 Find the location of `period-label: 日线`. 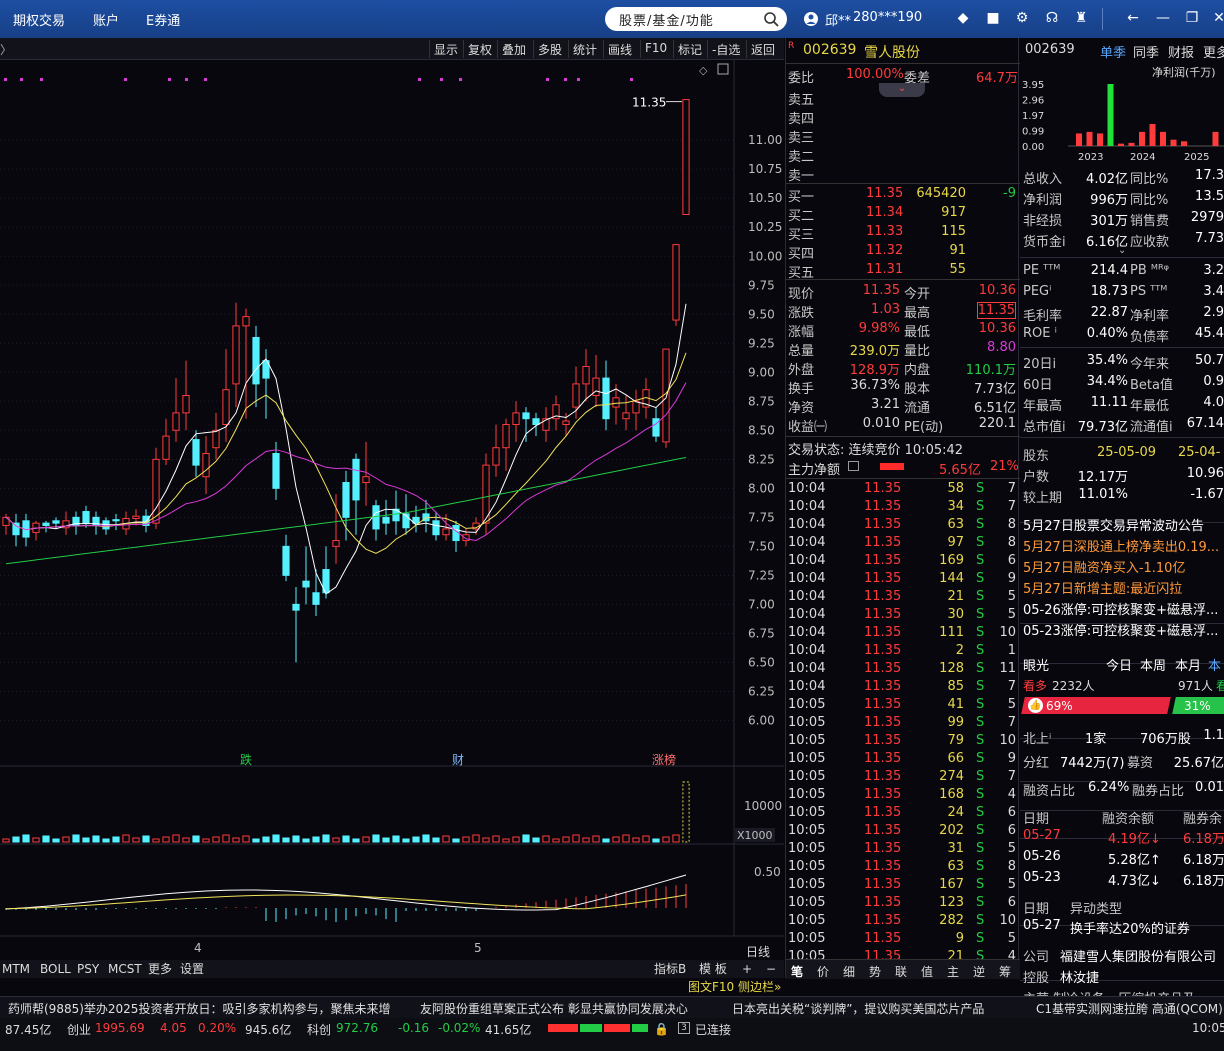

period-label: 日线 is located at coordinates (758, 952).